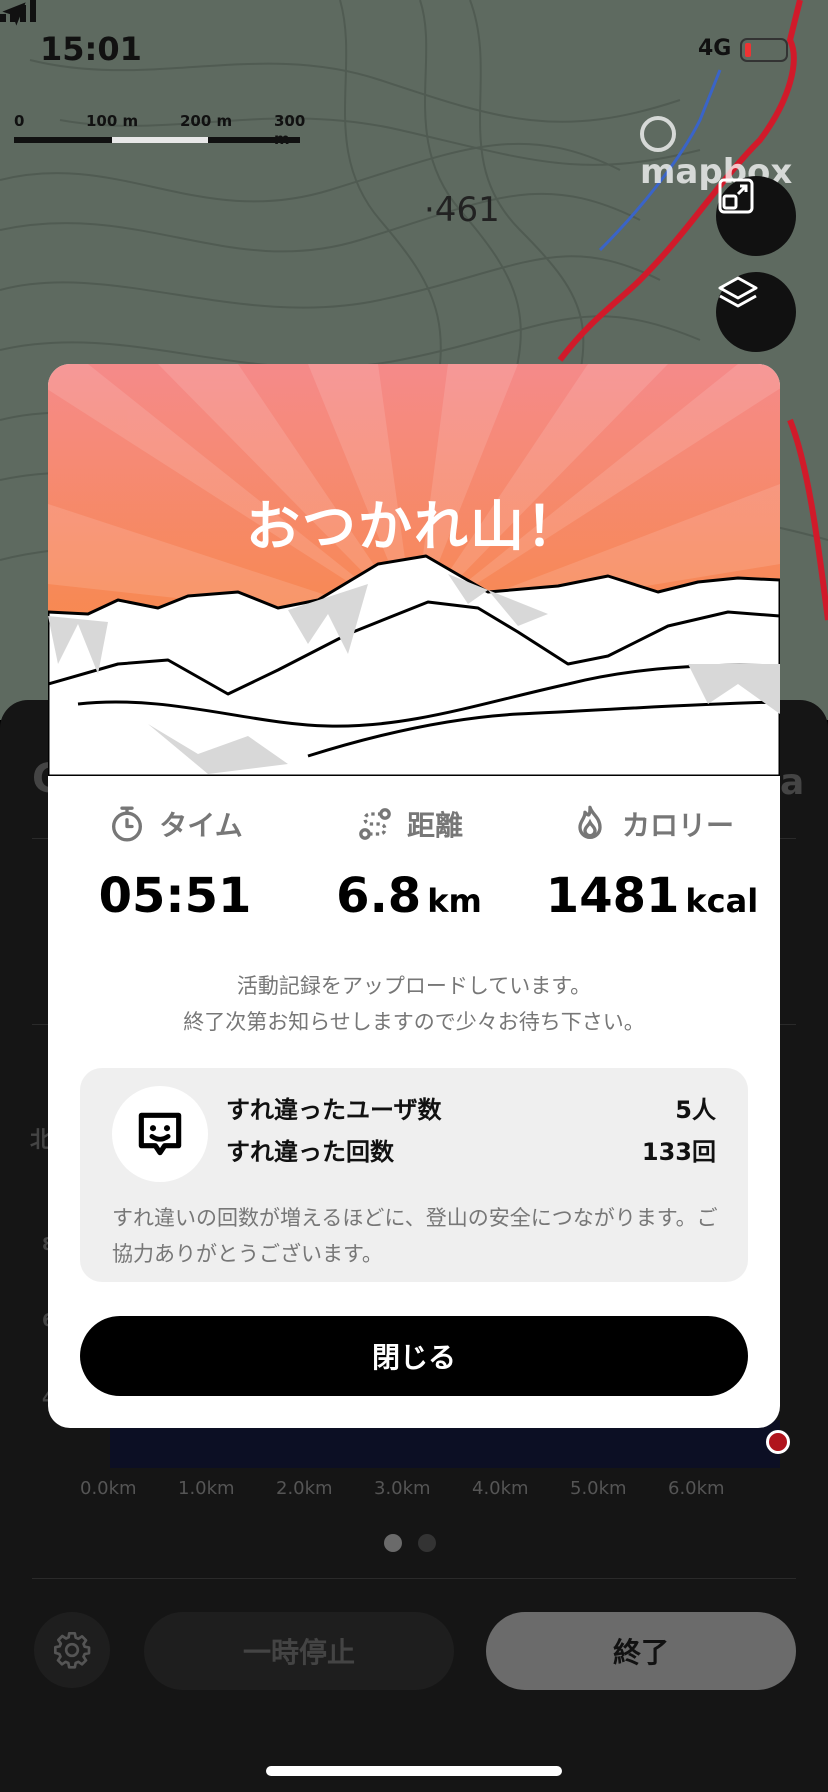  Describe the element at coordinates (414, 50) in the screenshot. I see `status-bar: 15:01 4G` at that location.